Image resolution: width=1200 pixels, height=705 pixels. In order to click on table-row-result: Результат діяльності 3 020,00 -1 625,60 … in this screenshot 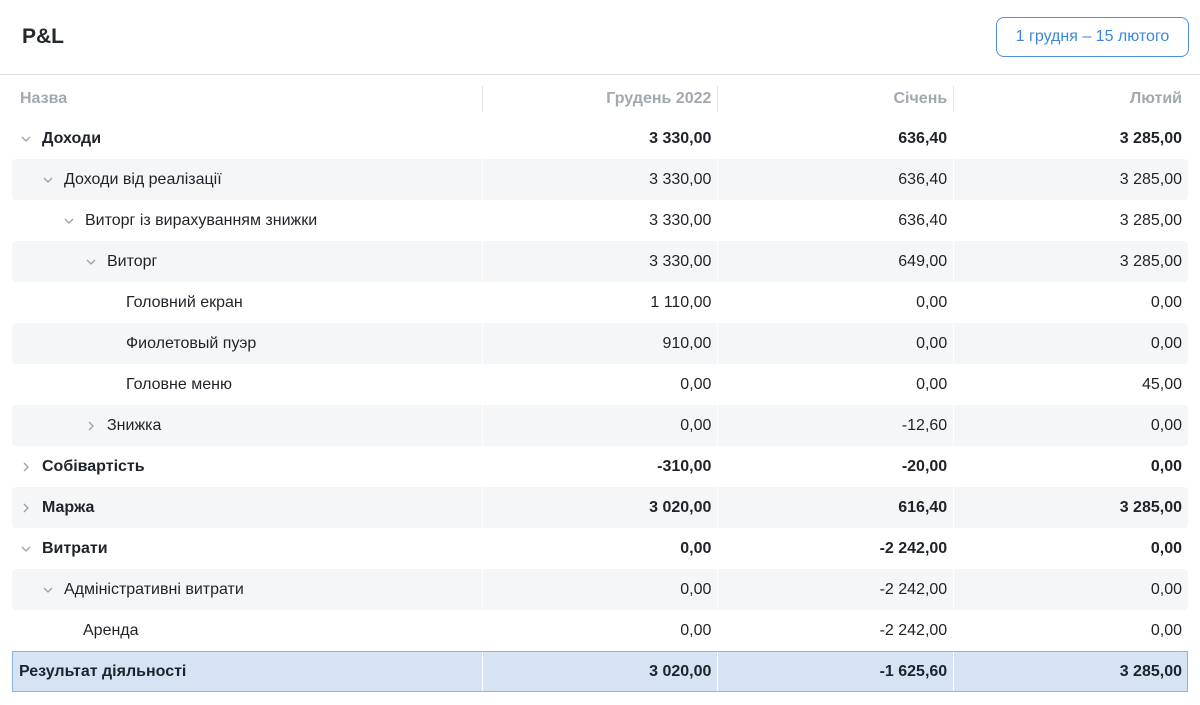, I will do `click(600, 671)`.